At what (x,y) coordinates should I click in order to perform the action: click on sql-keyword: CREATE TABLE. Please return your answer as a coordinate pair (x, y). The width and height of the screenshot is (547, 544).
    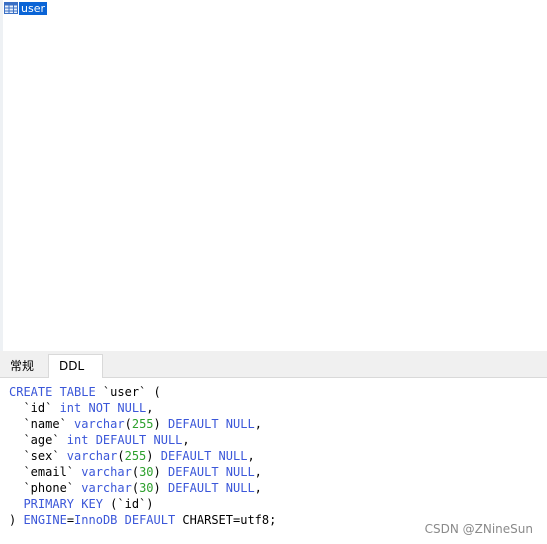
    Looking at the image, I should click on (52, 392).